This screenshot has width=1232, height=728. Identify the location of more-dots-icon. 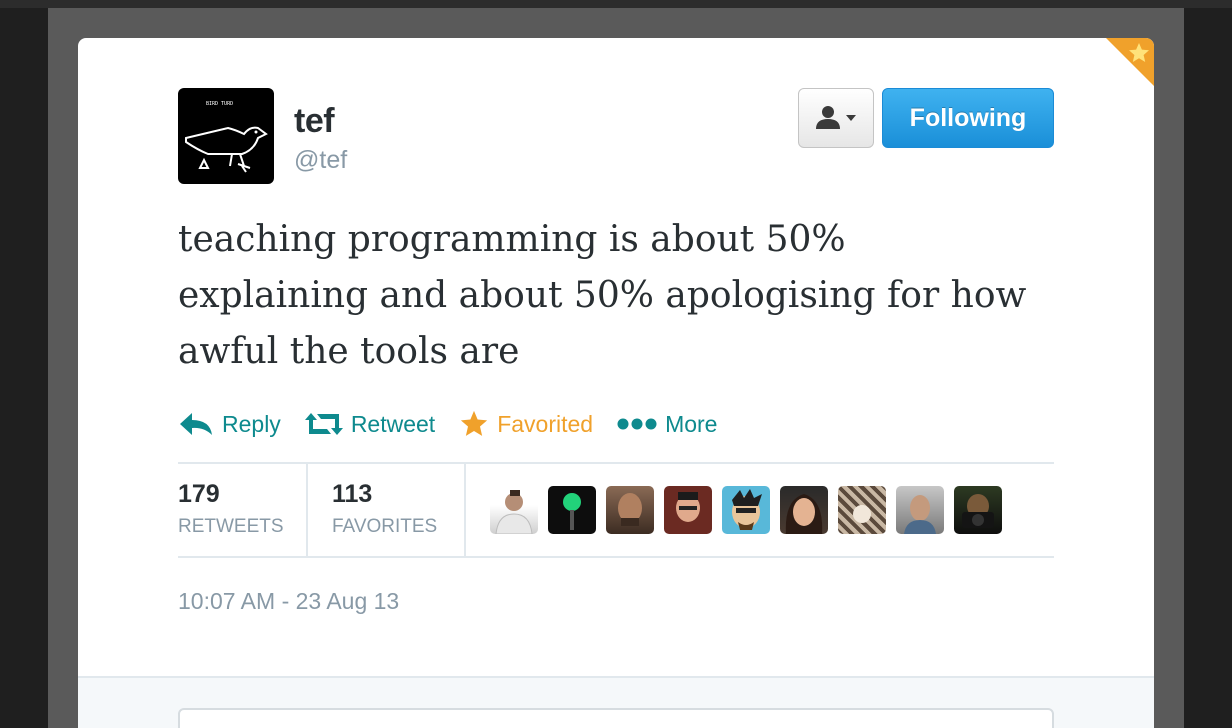
(637, 424).